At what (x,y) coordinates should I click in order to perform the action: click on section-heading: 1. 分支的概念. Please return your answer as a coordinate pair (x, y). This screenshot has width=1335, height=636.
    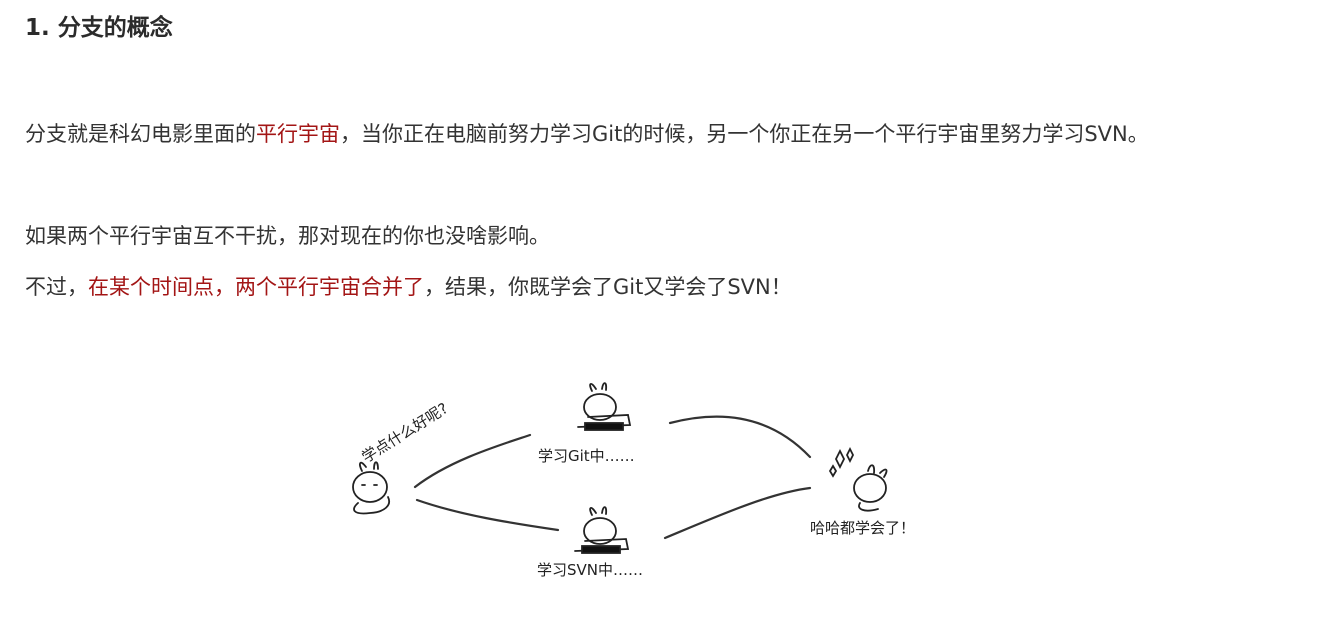
    Looking at the image, I should click on (99, 28).